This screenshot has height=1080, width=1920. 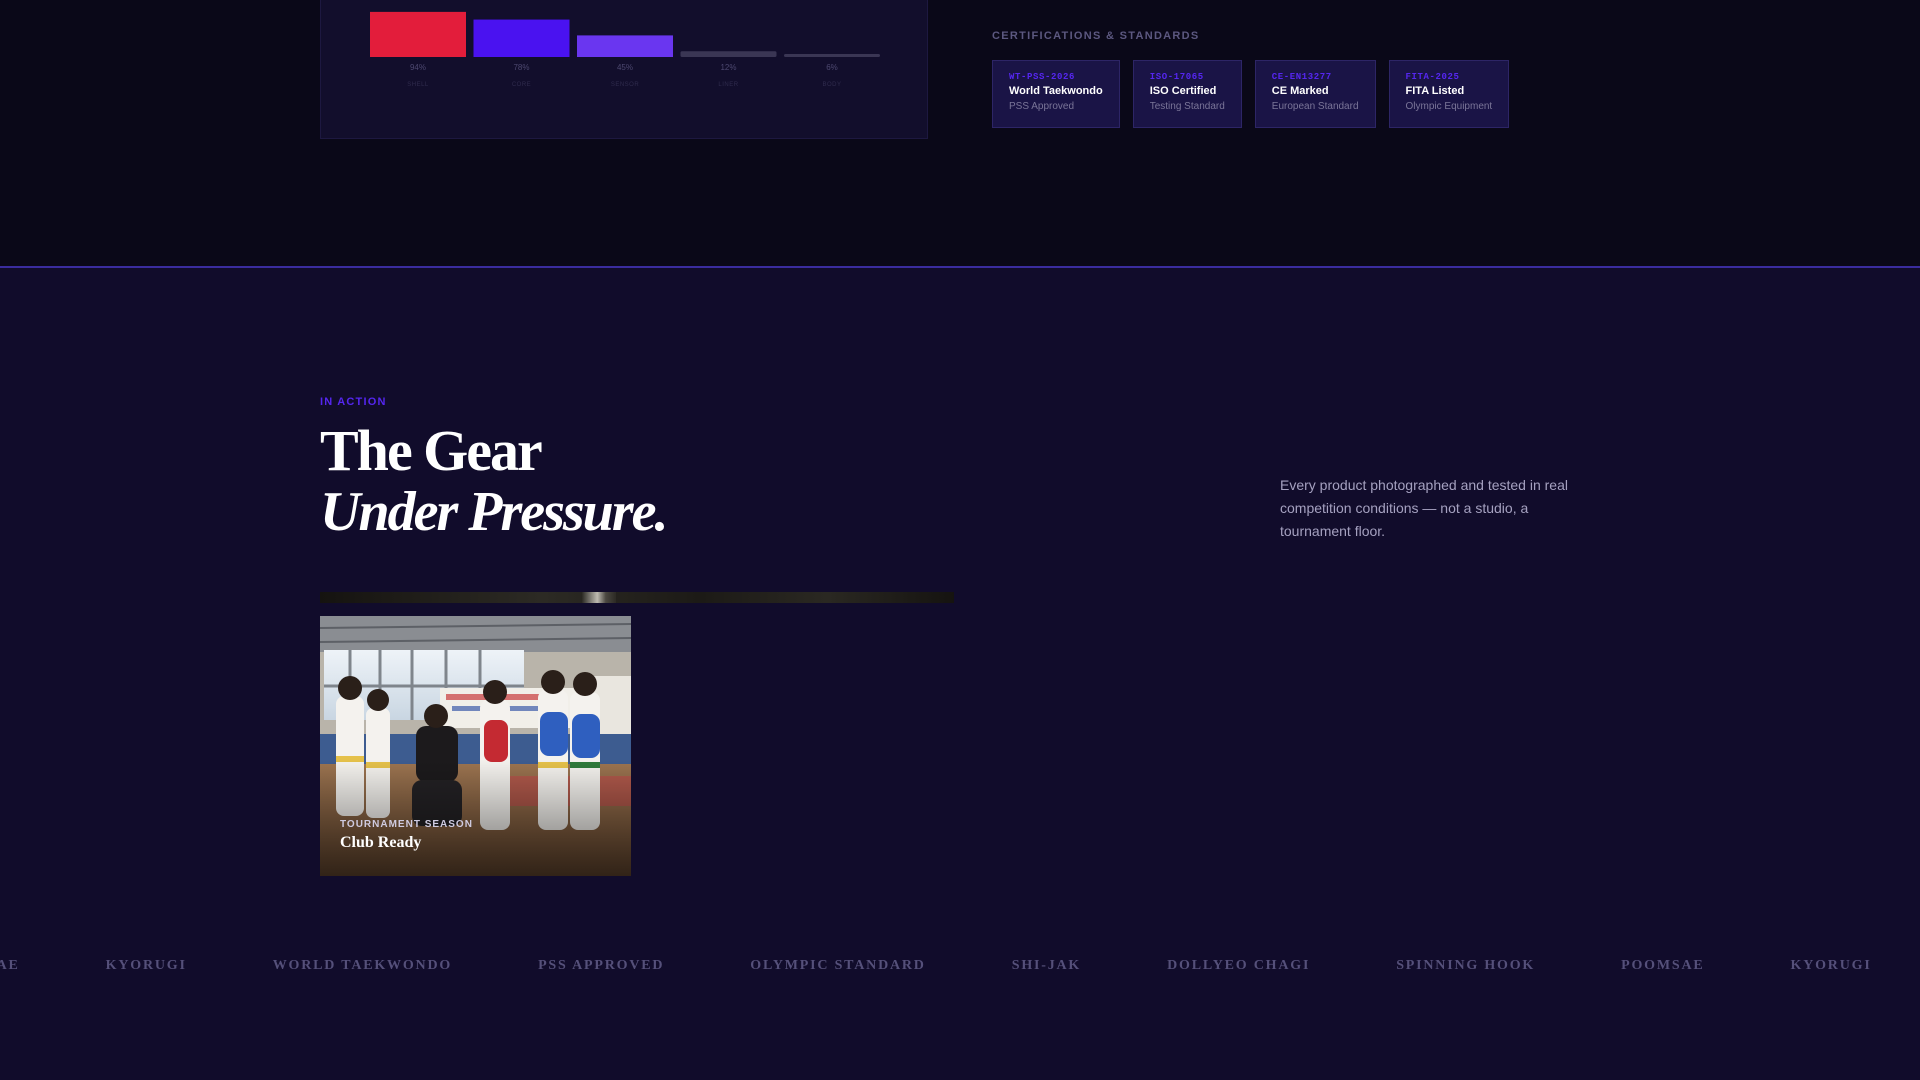 What do you see at coordinates (1183, 91) in the screenshot?
I see `cert-title: ISO Certified` at bounding box center [1183, 91].